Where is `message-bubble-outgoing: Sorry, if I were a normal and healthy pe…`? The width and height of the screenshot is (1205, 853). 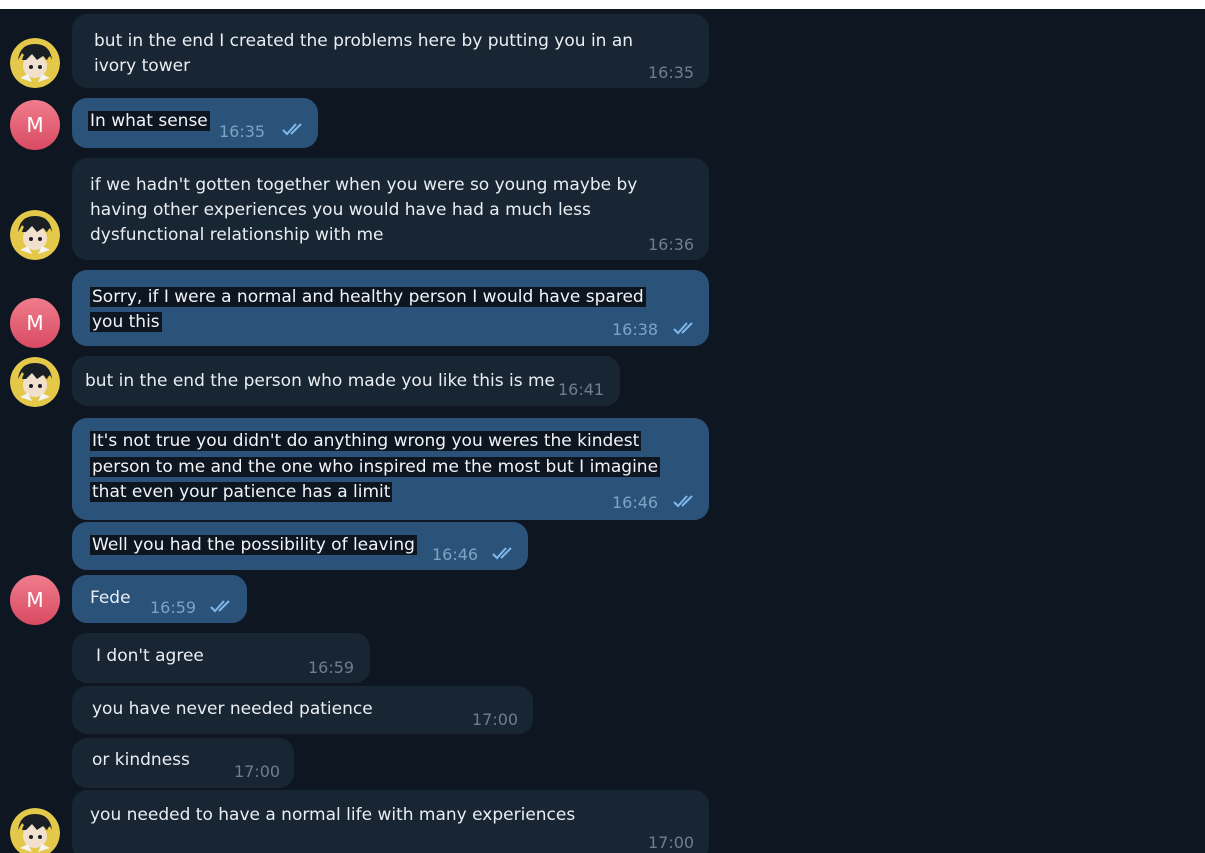
message-bubble-outgoing: Sorry, if I were a normal and healthy pe… is located at coordinates (390, 308).